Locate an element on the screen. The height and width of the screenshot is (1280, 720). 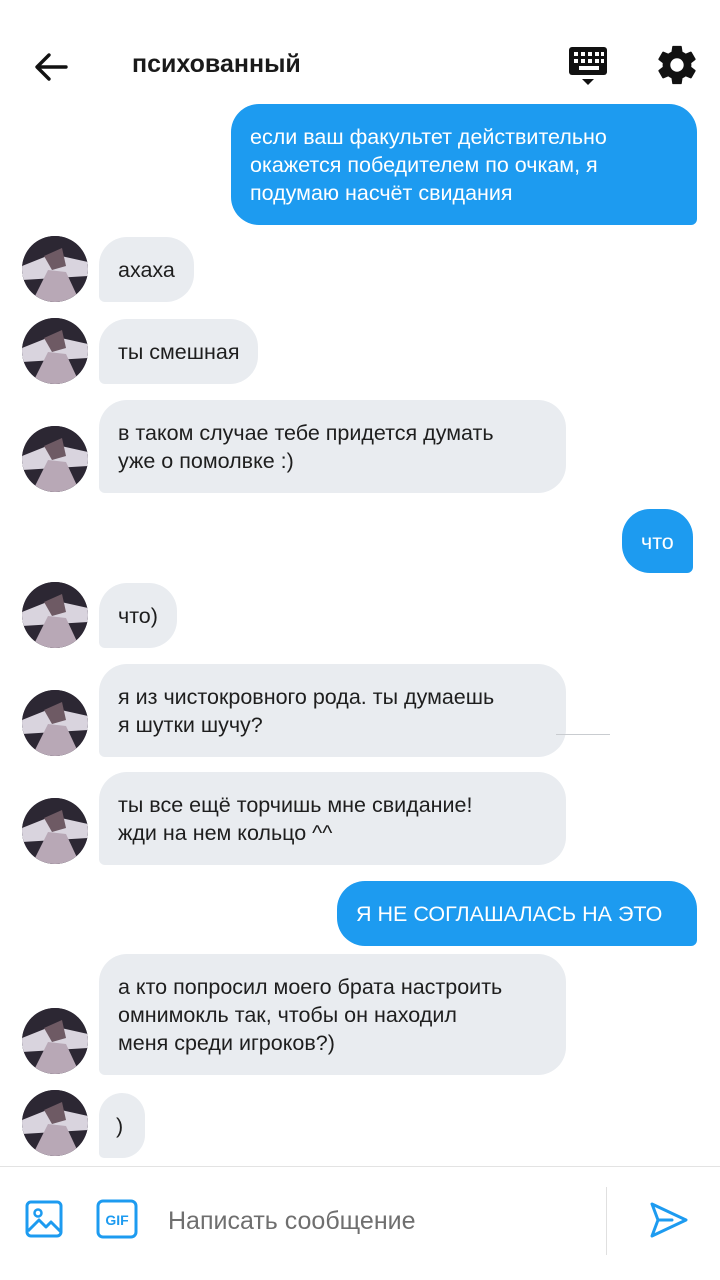
send-button is located at coordinates (669, 1220).